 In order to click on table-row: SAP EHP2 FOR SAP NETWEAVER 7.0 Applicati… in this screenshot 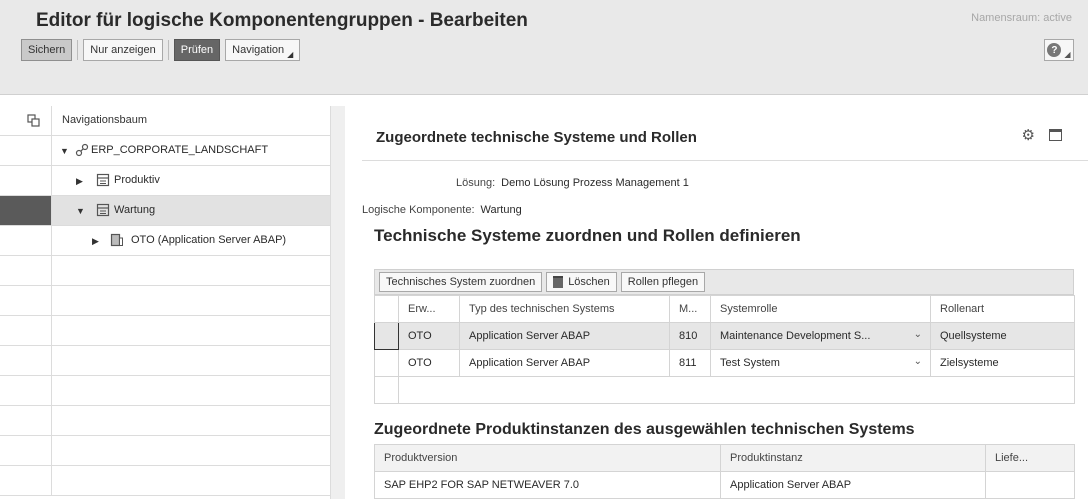, I will do `click(724, 485)`.